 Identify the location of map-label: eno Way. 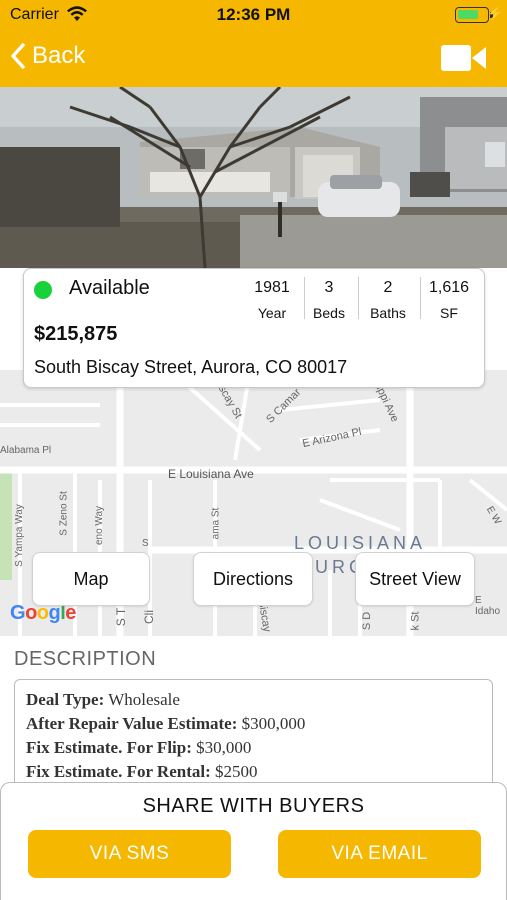
(100, 525).